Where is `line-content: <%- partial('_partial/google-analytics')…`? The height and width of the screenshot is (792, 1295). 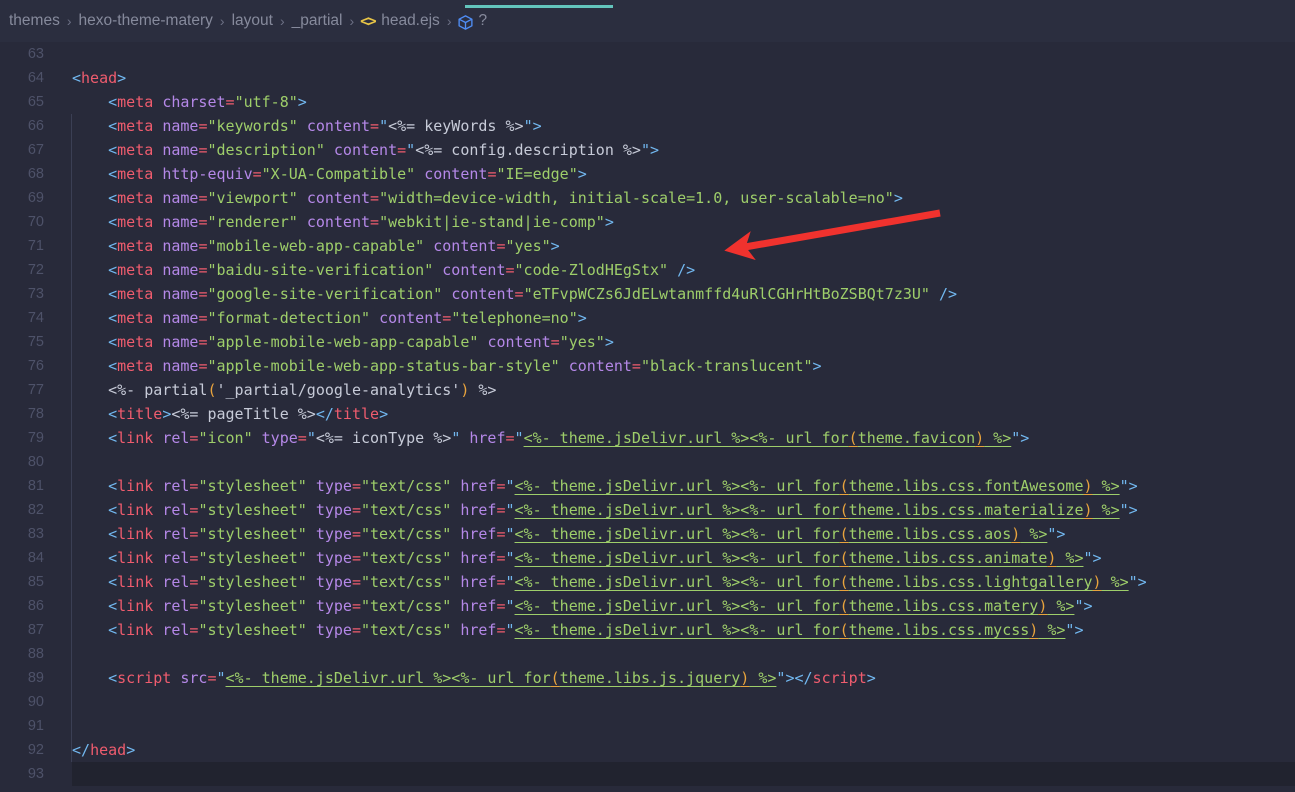
line-content: <%- partial('_partial/google-analytics')… is located at coordinates (284, 390).